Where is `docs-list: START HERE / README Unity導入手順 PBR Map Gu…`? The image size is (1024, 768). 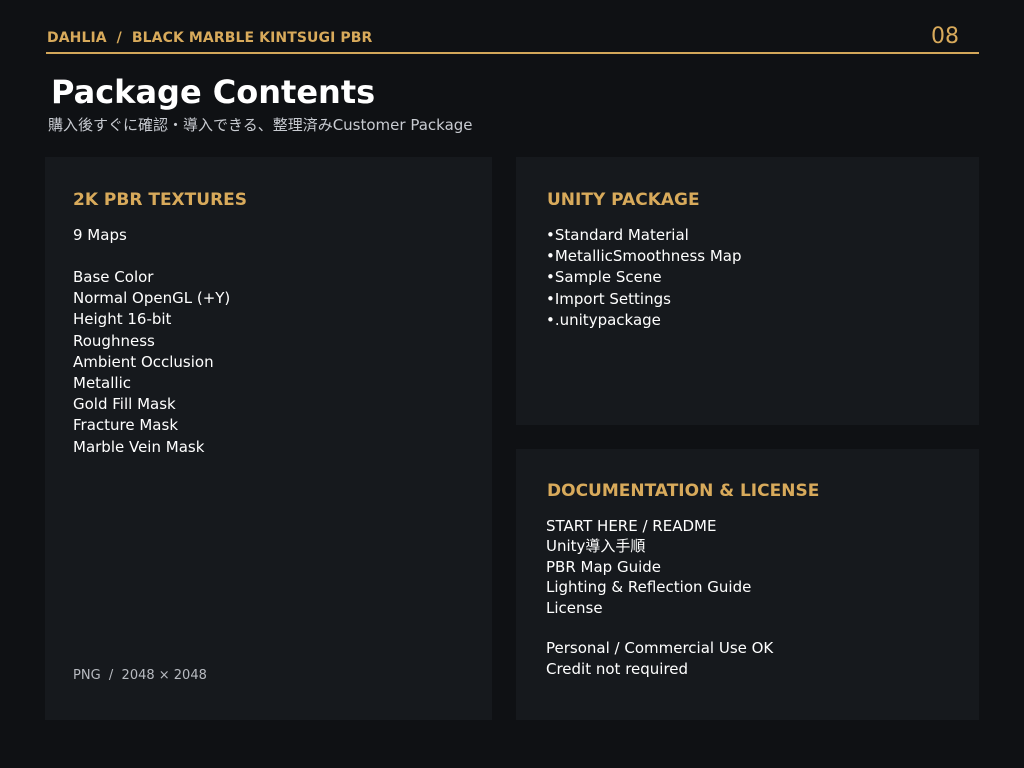 docs-list: START HERE / README Unity導入手順 PBR Map Gu… is located at coordinates (648, 567).